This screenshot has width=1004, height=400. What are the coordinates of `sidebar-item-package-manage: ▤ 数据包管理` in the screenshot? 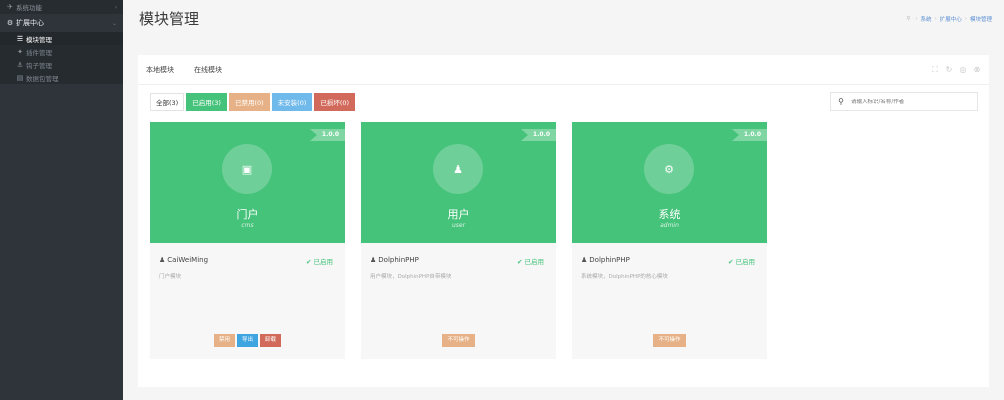 It's located at (61, 77).